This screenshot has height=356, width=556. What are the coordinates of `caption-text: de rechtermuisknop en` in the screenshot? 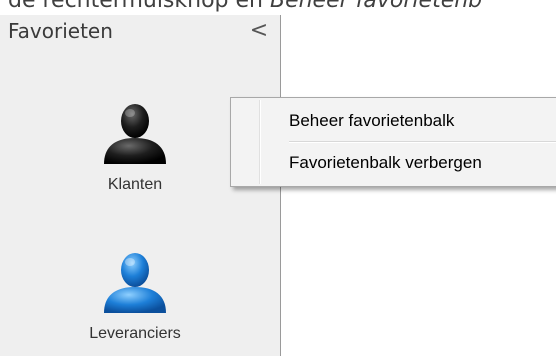 It's located at (139, 6).